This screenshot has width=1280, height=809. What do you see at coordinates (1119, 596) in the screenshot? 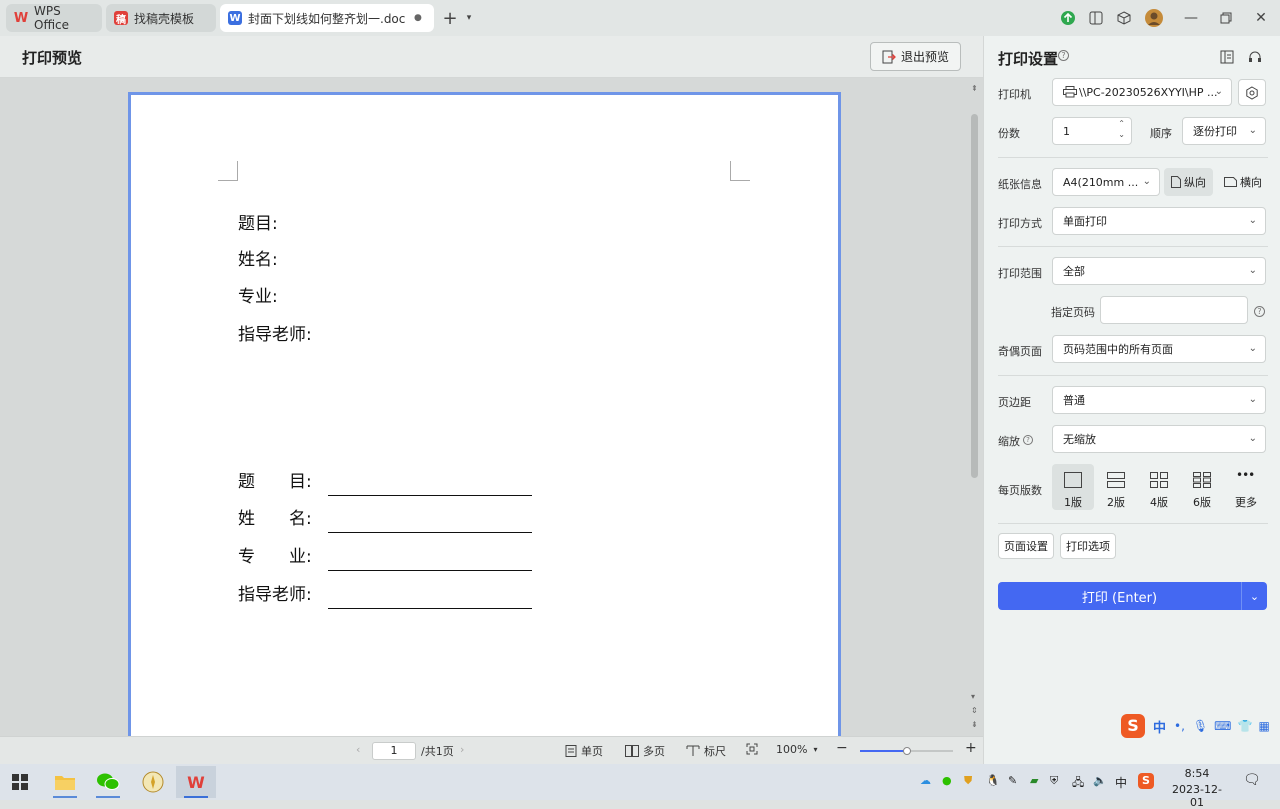
I see `print-button: 打印 (Enter)` at bounding box center [1119, 596].